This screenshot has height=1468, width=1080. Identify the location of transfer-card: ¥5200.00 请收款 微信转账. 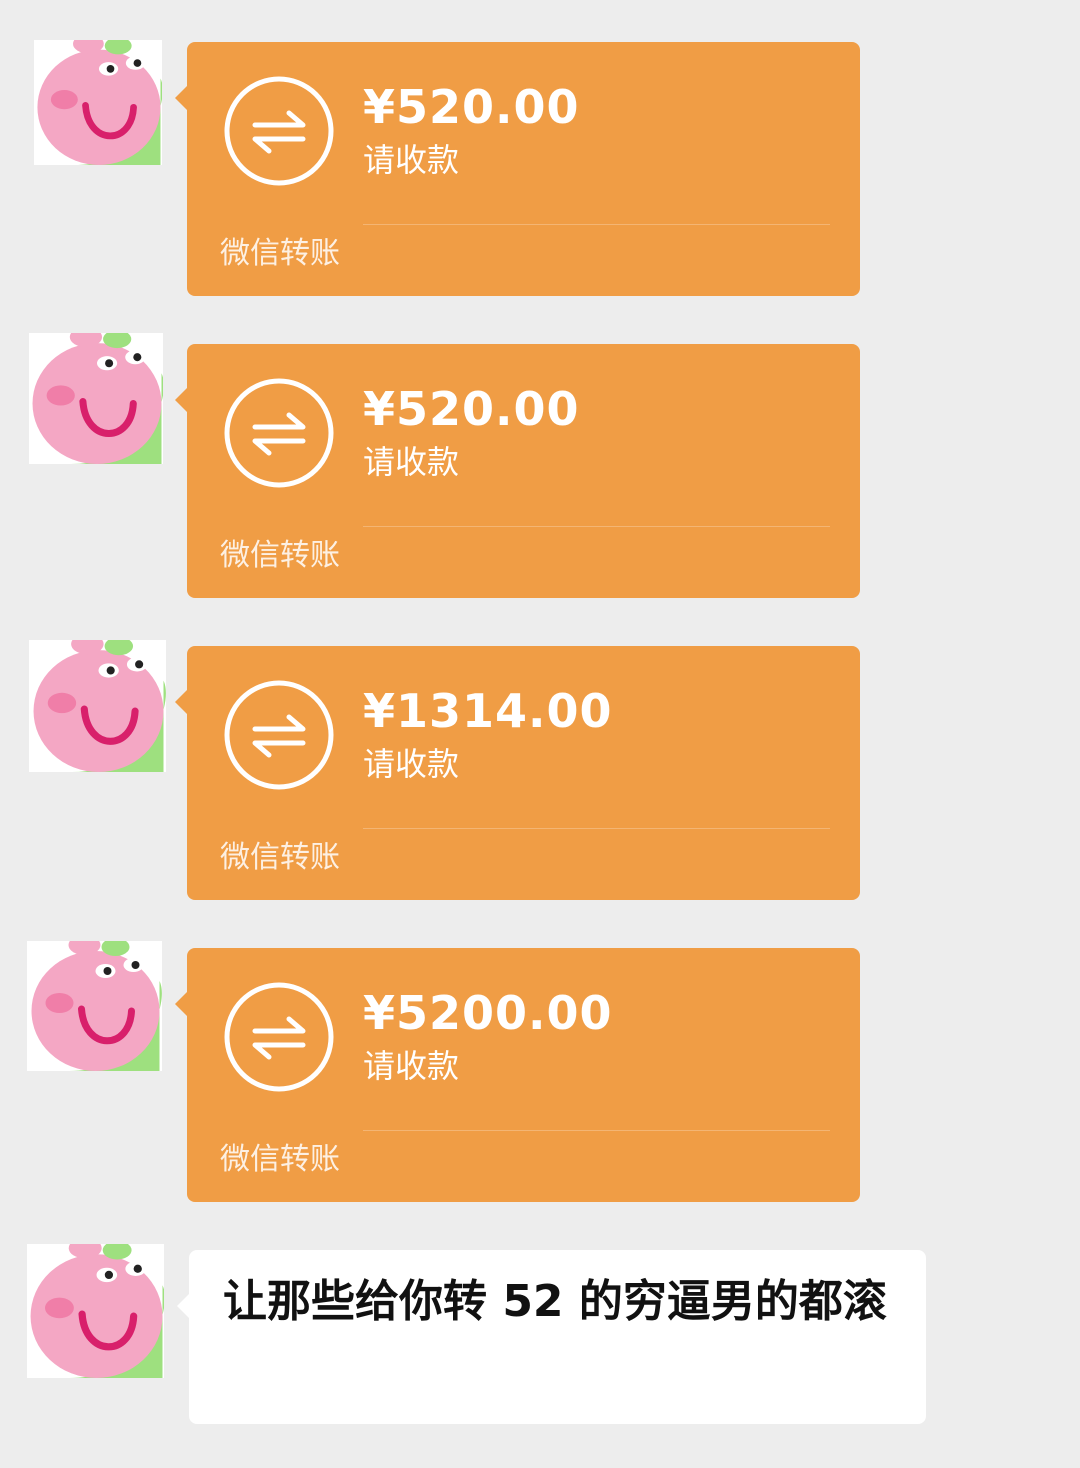
(517, 1075).